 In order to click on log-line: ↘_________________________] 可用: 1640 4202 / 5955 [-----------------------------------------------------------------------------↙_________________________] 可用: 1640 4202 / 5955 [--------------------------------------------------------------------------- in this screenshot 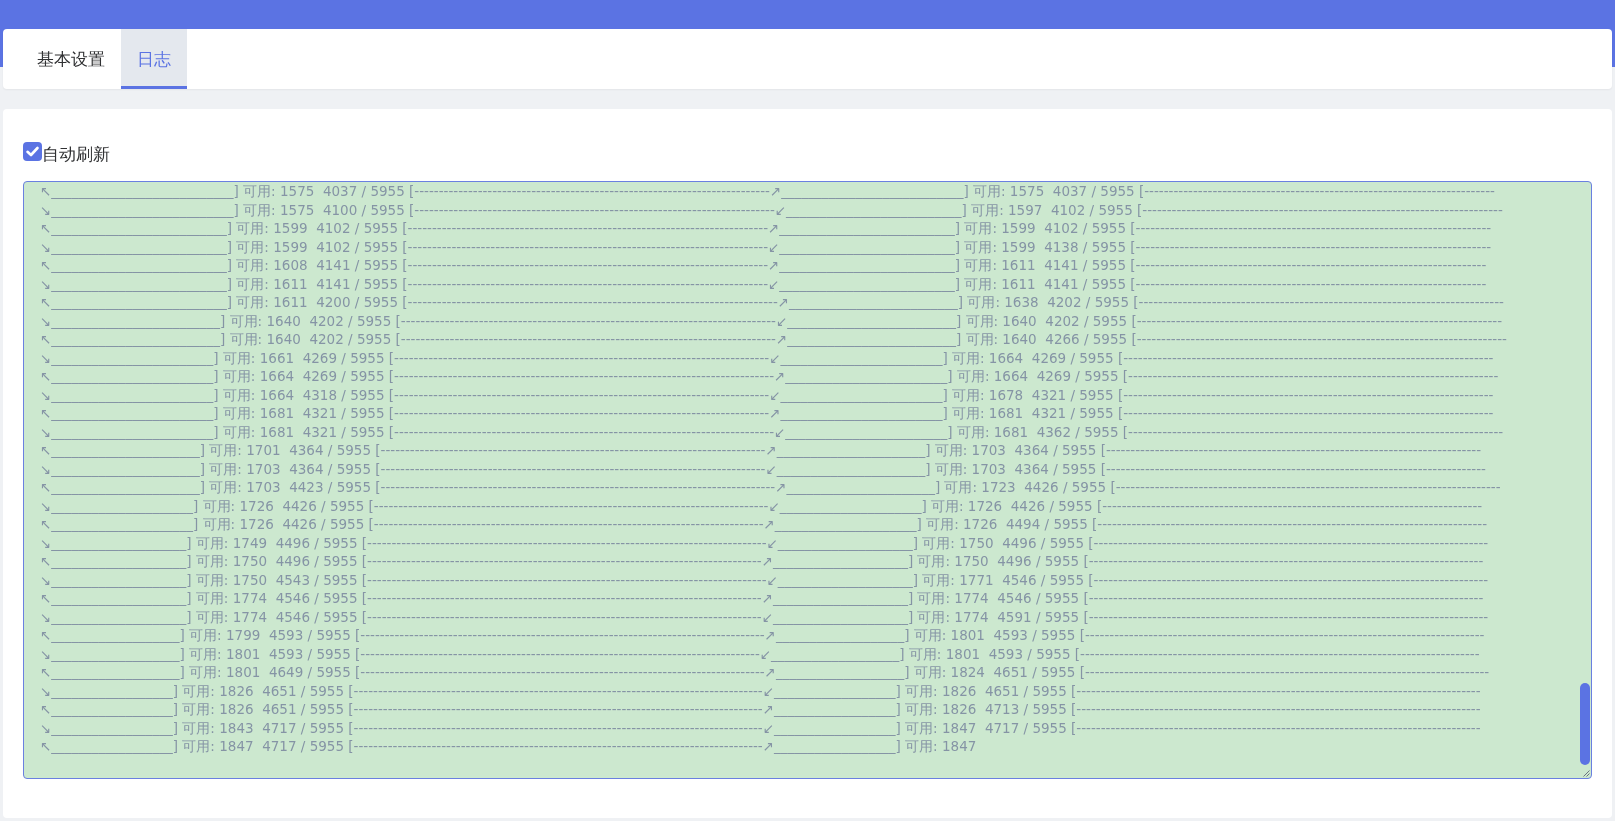, I will do `click(771, 320)`.